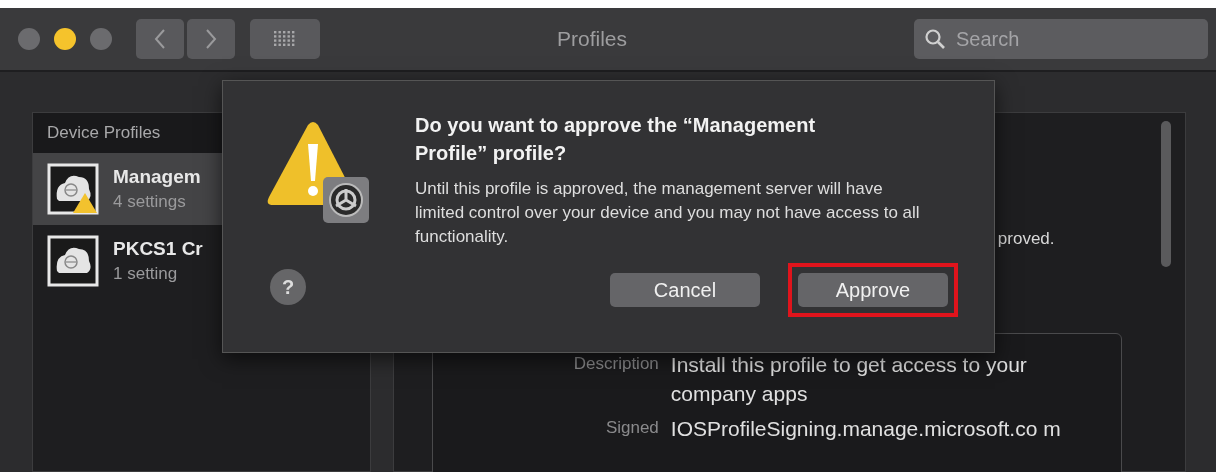 The height and width of the screenshot is (472, 1216). Describe the element at coordinates (101, 39) in the screenshot. I see `window-zoom-button` at that location.